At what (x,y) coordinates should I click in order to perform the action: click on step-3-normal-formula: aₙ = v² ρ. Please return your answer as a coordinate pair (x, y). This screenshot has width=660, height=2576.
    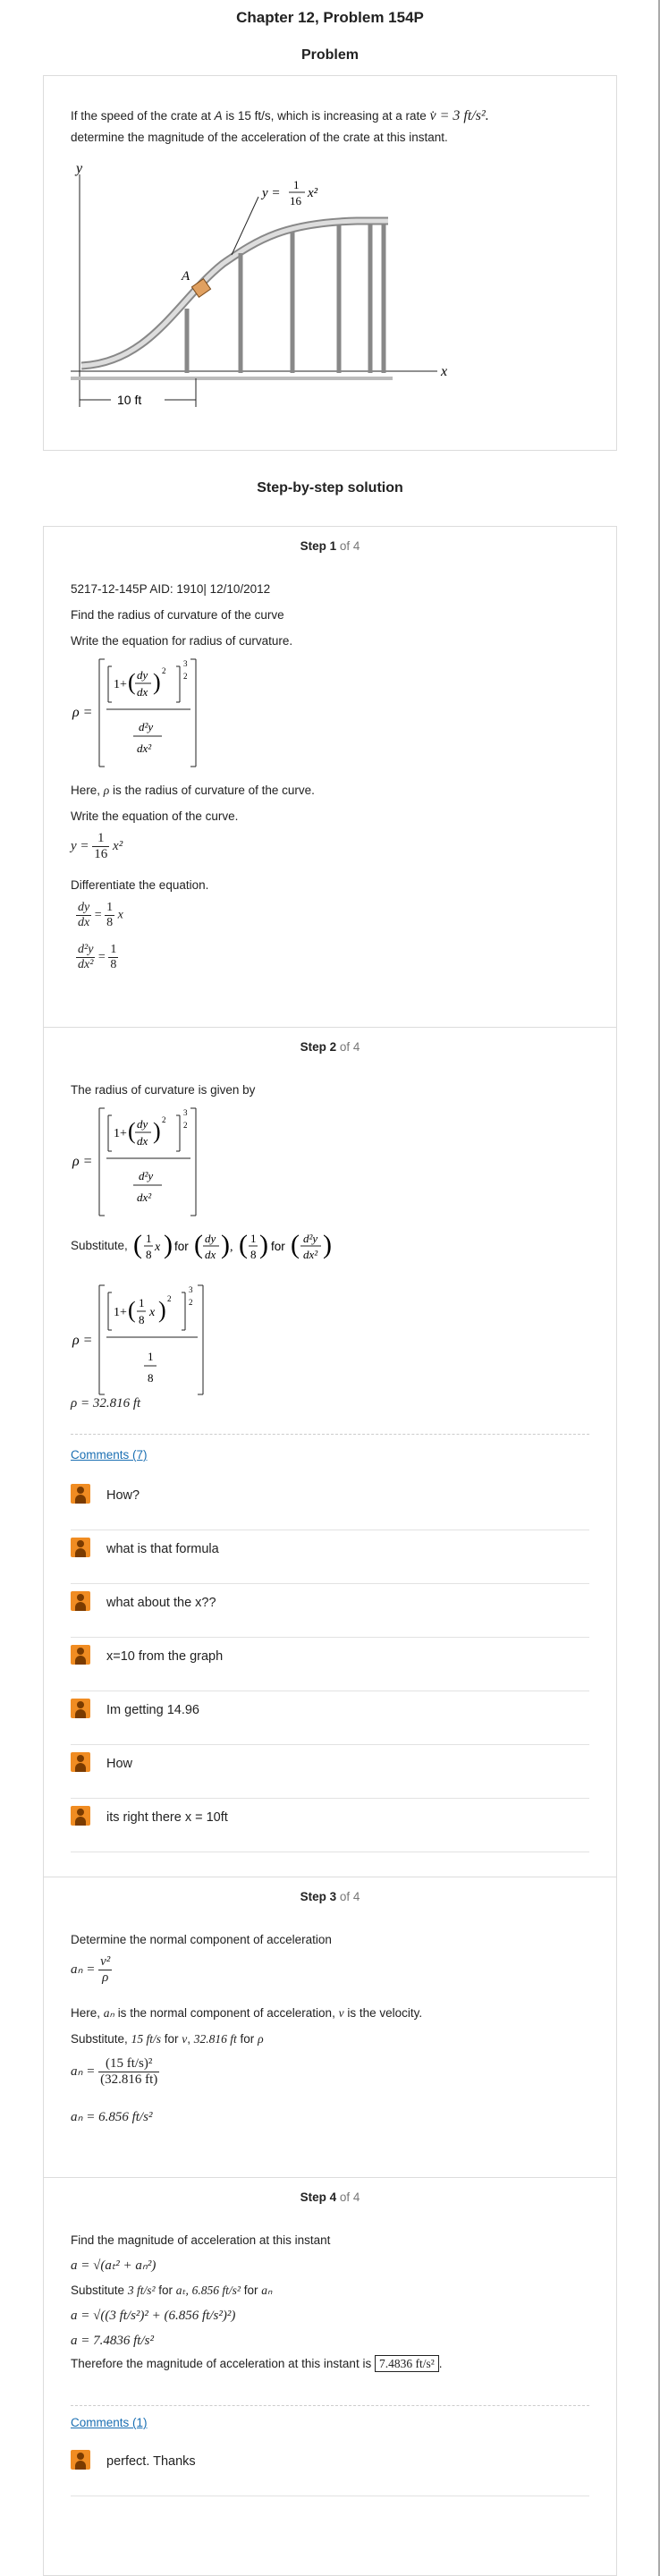
    Looking at the image, I should click on (92, 1969).